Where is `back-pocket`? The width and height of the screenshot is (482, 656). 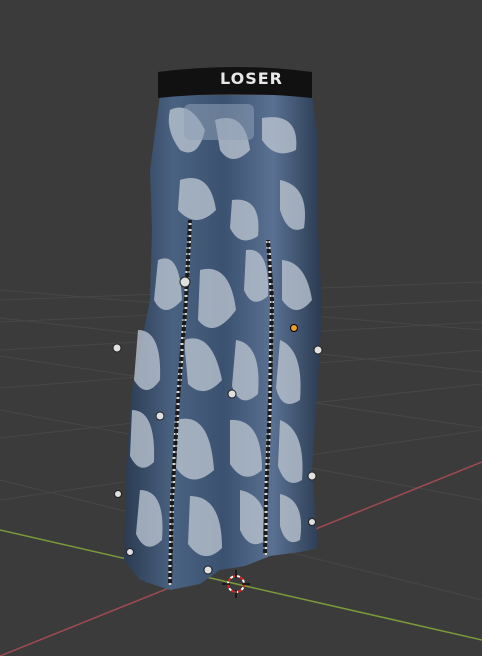
back-pocket is located at coordinates (219, 122).